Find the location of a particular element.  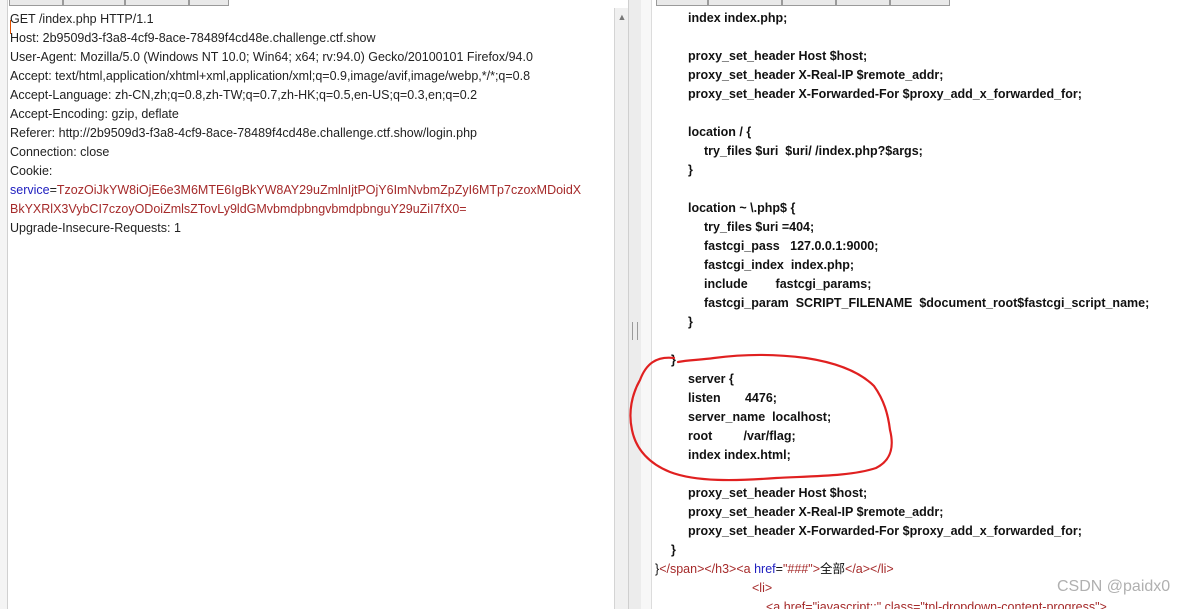

request-line: Upgrade-Insecure-Requests: 1 is located at coordinates (95, 228).